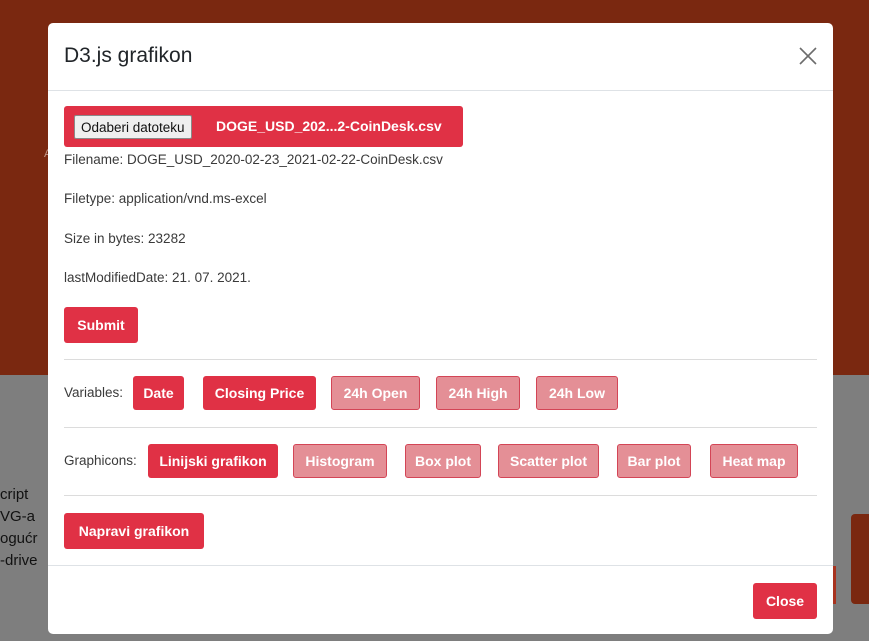 Image resolution: width=869 pixels, height=641 pixels. What do you see at coordinates (329, 126) in the screenshot?
I see `selected-file-name: DOGE_USD_202...2-CoinDesk.csv` at bounding box center [329, 126].